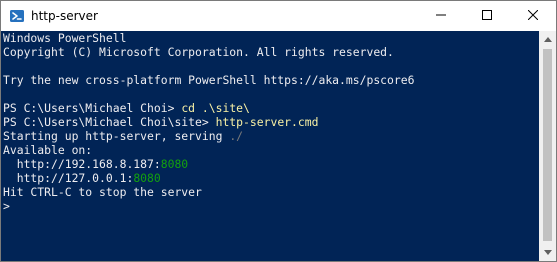 This screenshot has width=557, height=262. I want to click on minimize-button, so click(441, 16).